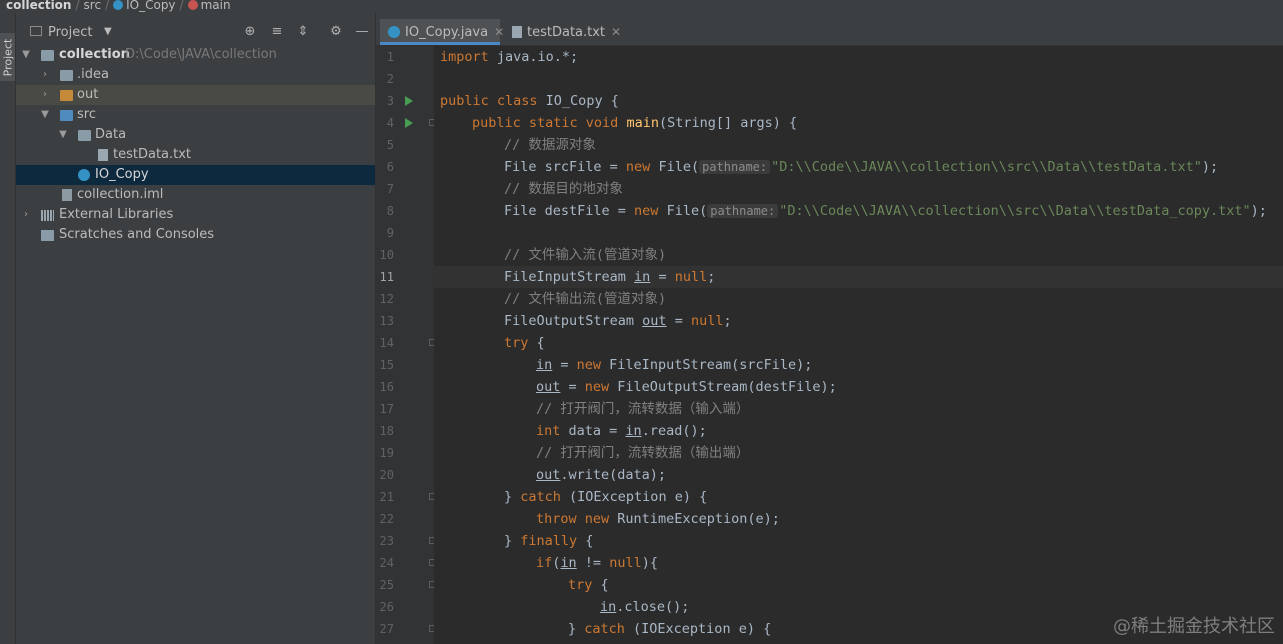 This screenshot has width=1283, height=644. Describe the element at coordinates (578, 101) in the screenshot. I see `code-token: IO_Copy {` at that location.